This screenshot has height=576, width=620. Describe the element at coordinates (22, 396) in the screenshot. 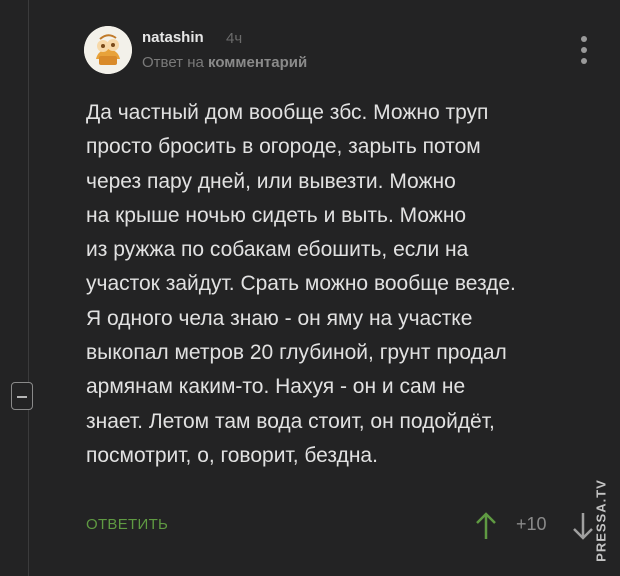

I see `collapse-thread-button` at that location.